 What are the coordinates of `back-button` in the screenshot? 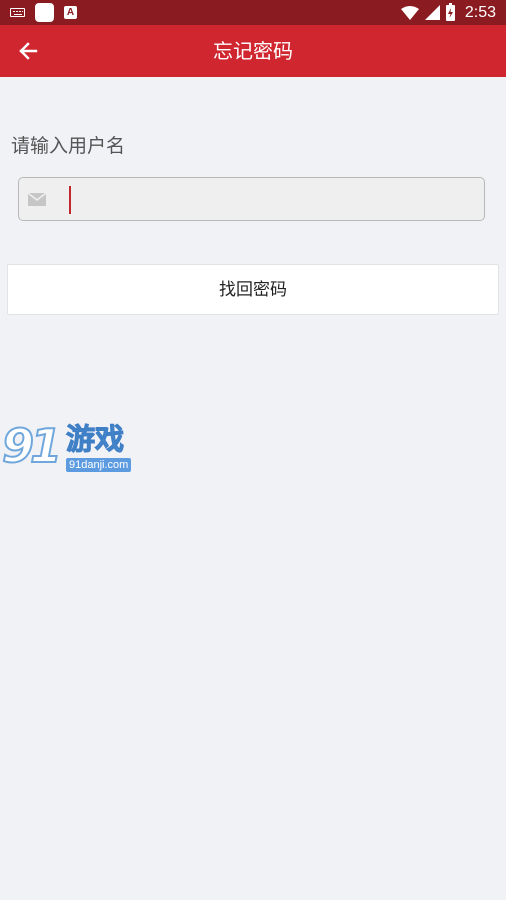 It's located at (28, 51).